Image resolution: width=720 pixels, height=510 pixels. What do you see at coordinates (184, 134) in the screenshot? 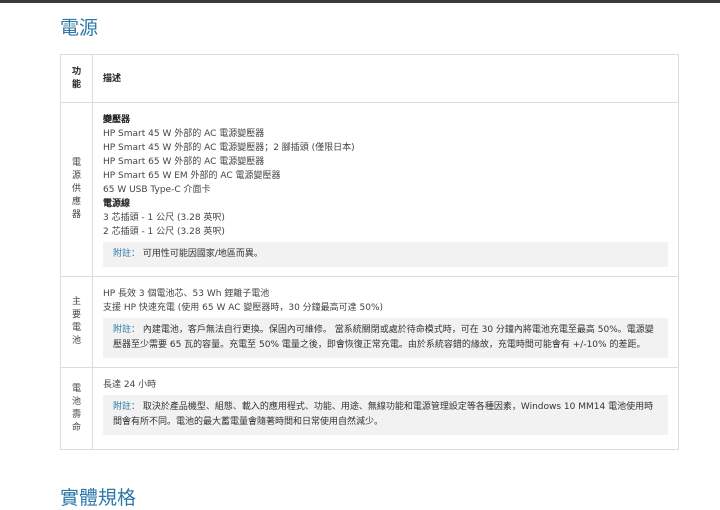
I see `adapter-item: HP Smart 45 W 外部的 AC 電源變壓器` at bounding box center [184, 134].